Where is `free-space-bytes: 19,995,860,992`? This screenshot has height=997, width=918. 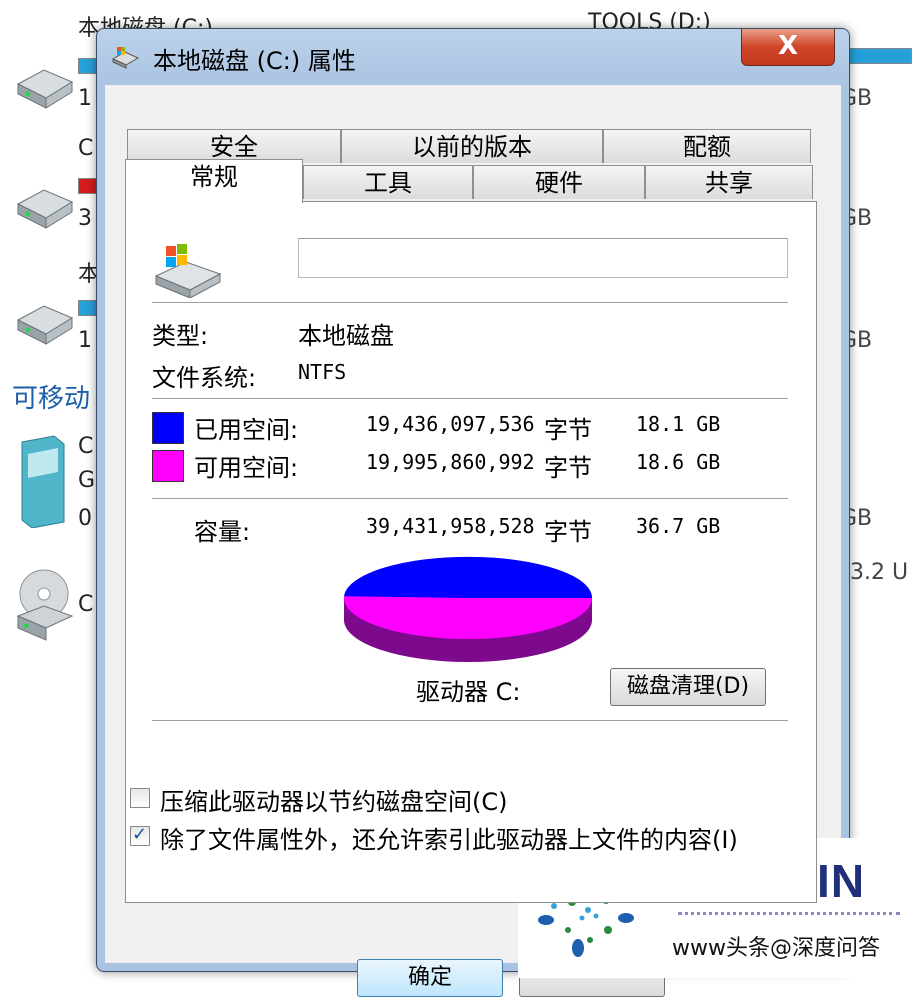
free-space-bytes: 19,995,860,992 is located at coordinates (450, 462).